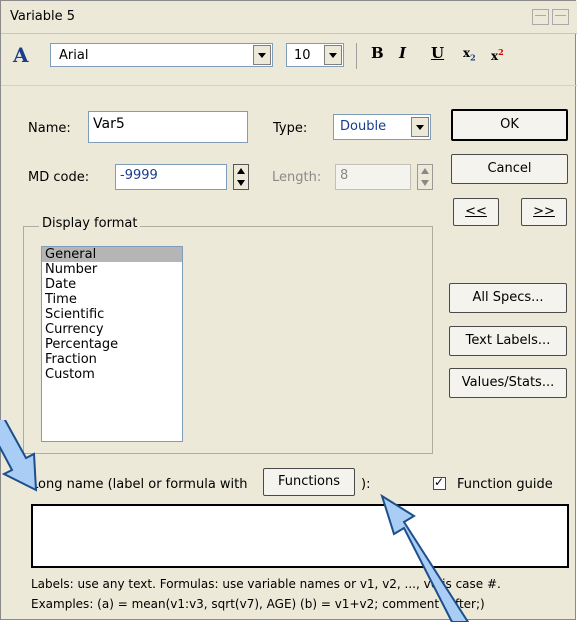 The height and width of the screenshot is (622, 578). I want to click on toolbar-divider, so click(356, 56).